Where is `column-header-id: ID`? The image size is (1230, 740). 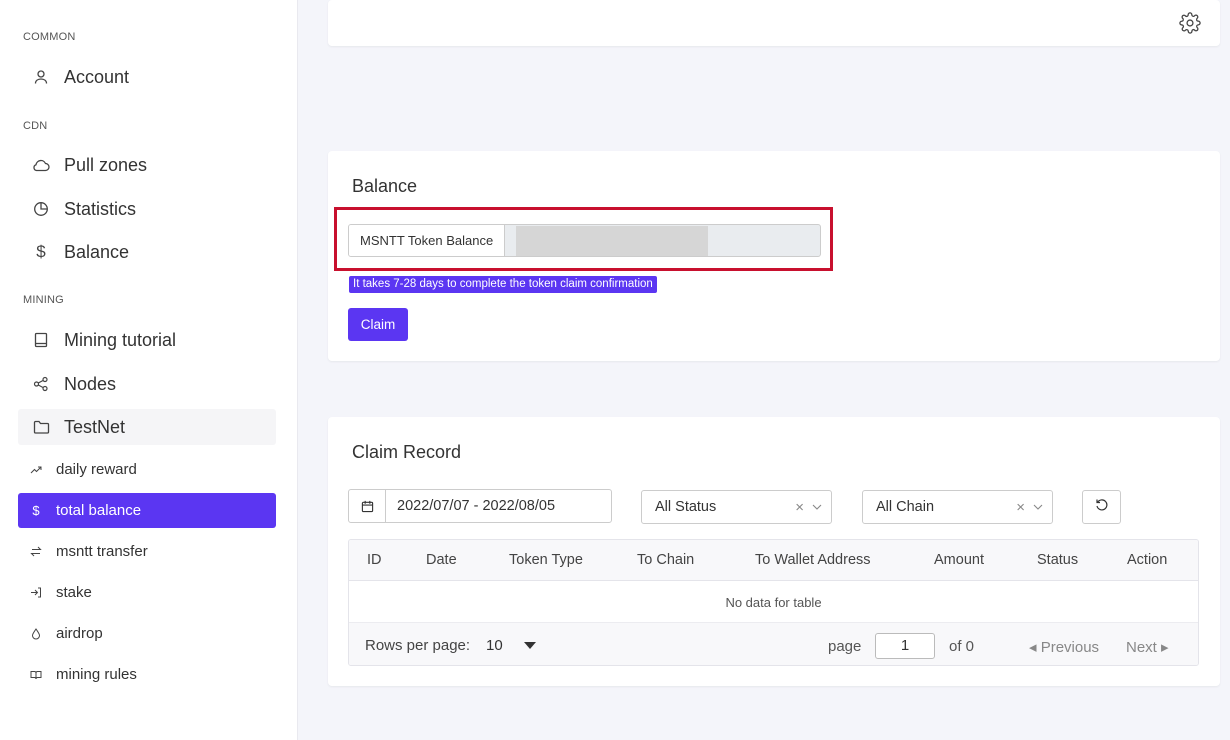 column-header-id: ID is located at coordinates (374, 560).